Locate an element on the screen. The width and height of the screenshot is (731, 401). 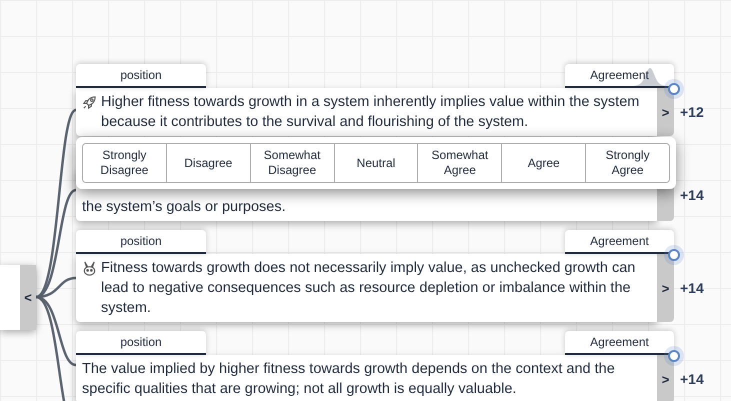
position-text: the system’s goals or purposes. is located at coordinates (184, 207).